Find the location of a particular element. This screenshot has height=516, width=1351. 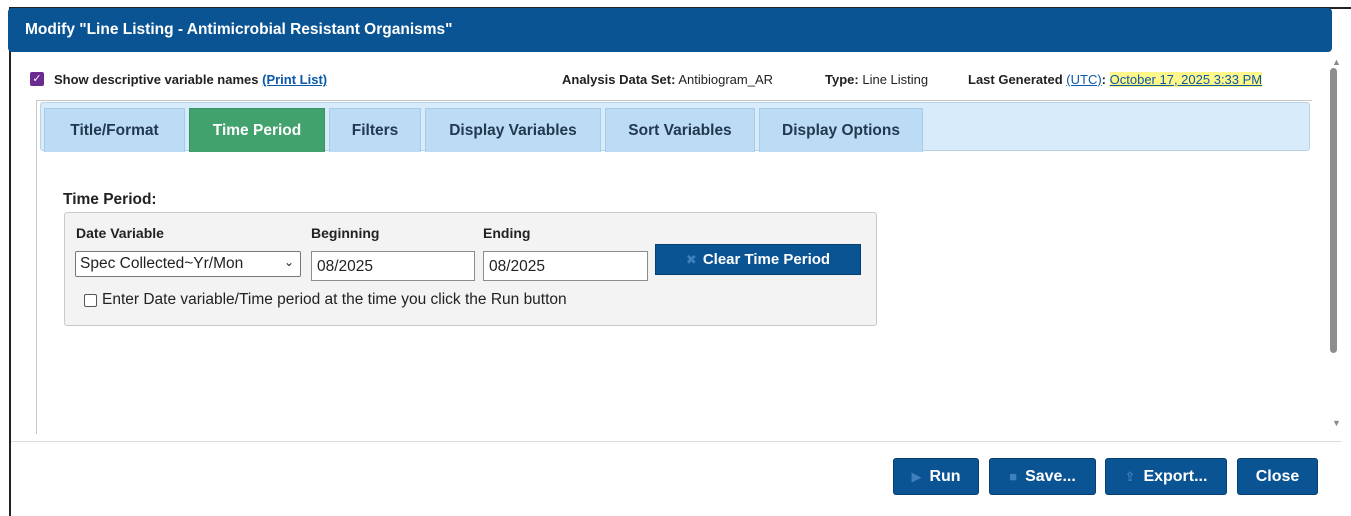

analysis-label: Analysis Data Set: is located at coordinates (619, 79).